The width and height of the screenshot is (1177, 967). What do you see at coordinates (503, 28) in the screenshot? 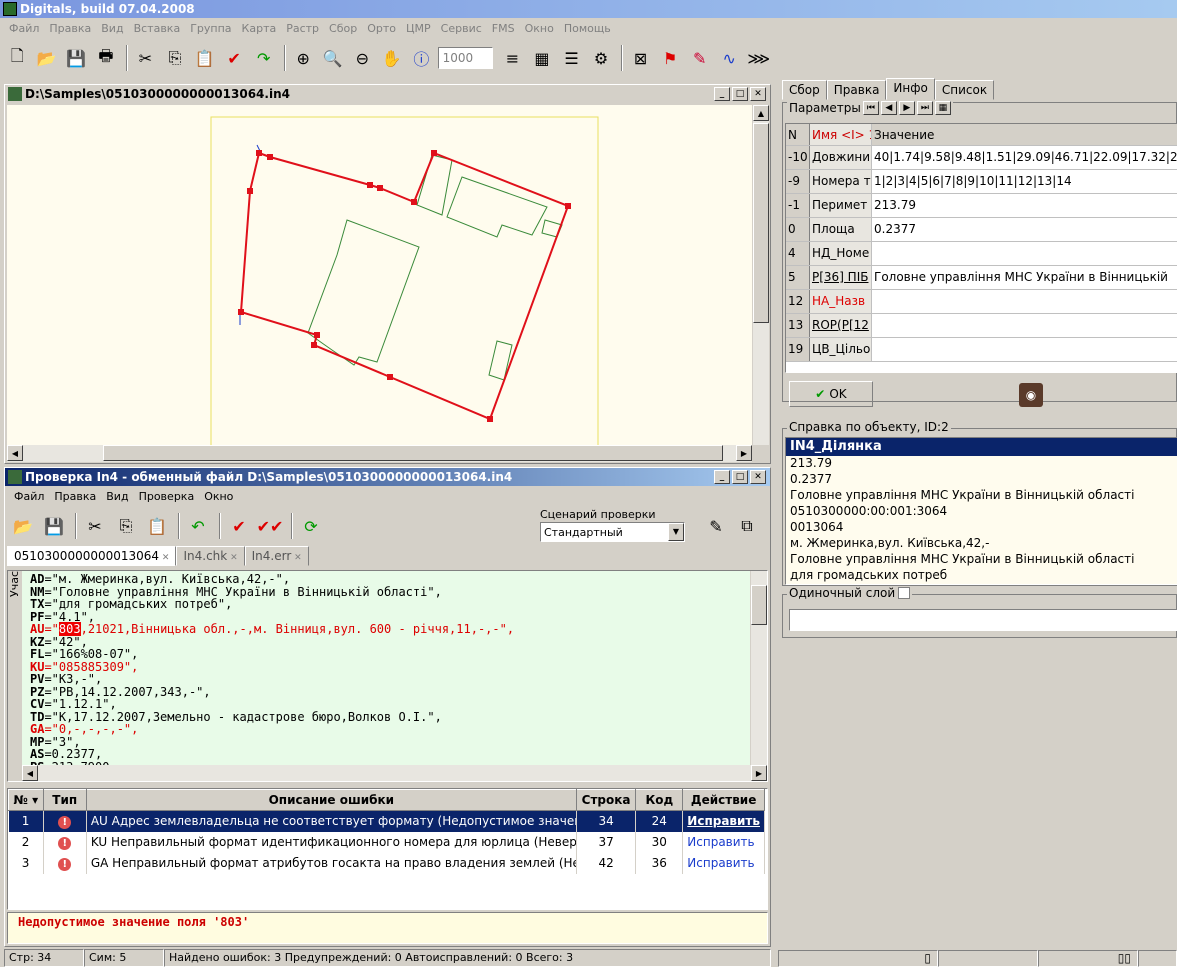
I see `menu-item: FMS` at bounding box center [503, 28].